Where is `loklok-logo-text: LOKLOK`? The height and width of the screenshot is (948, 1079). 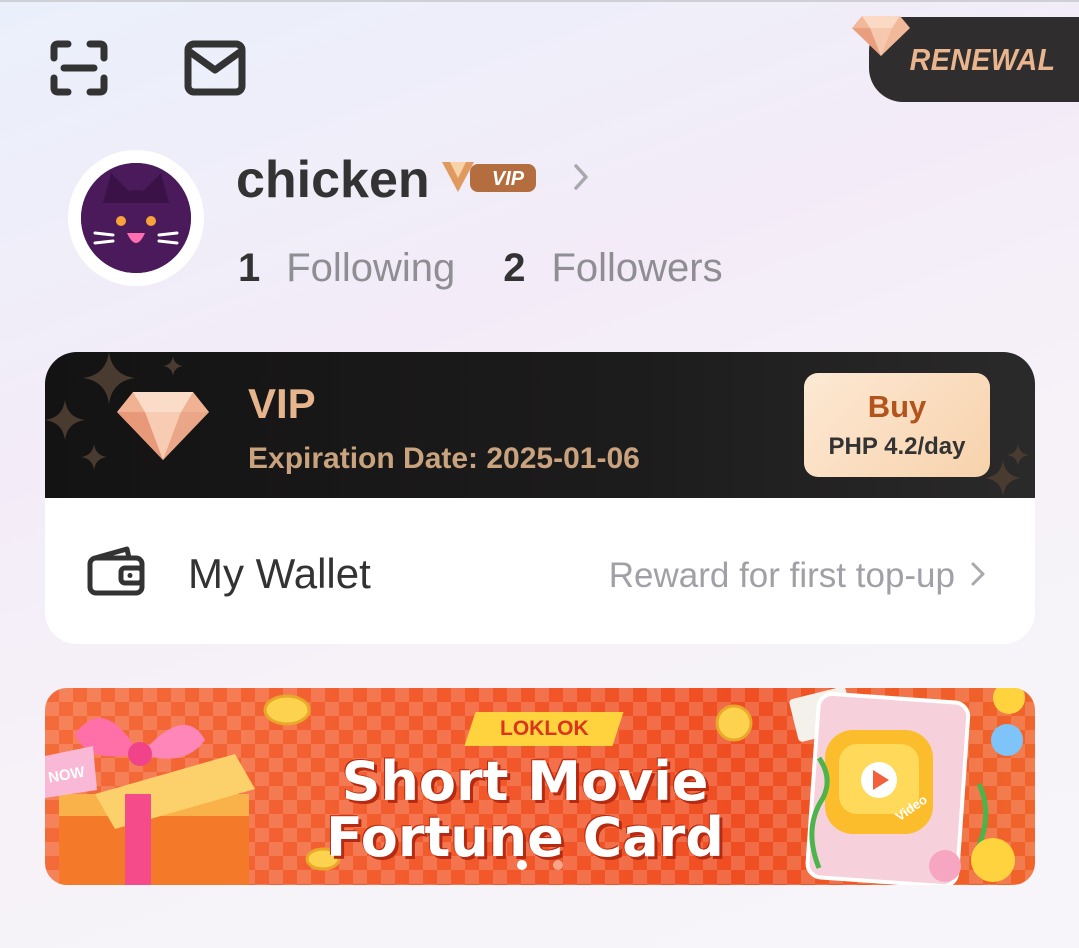 loklok-logo-text: LOKLOK is located at coordinates (544, 728).